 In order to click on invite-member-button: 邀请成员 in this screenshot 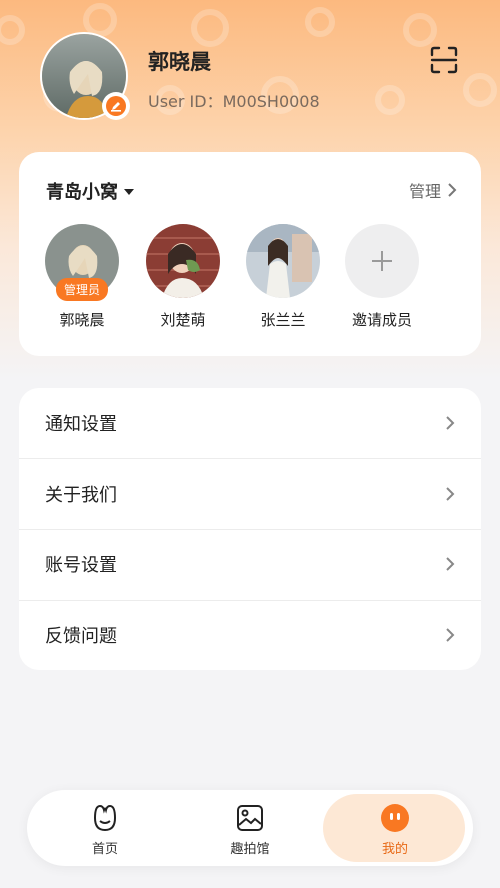, I will do `click(382, 277)`.